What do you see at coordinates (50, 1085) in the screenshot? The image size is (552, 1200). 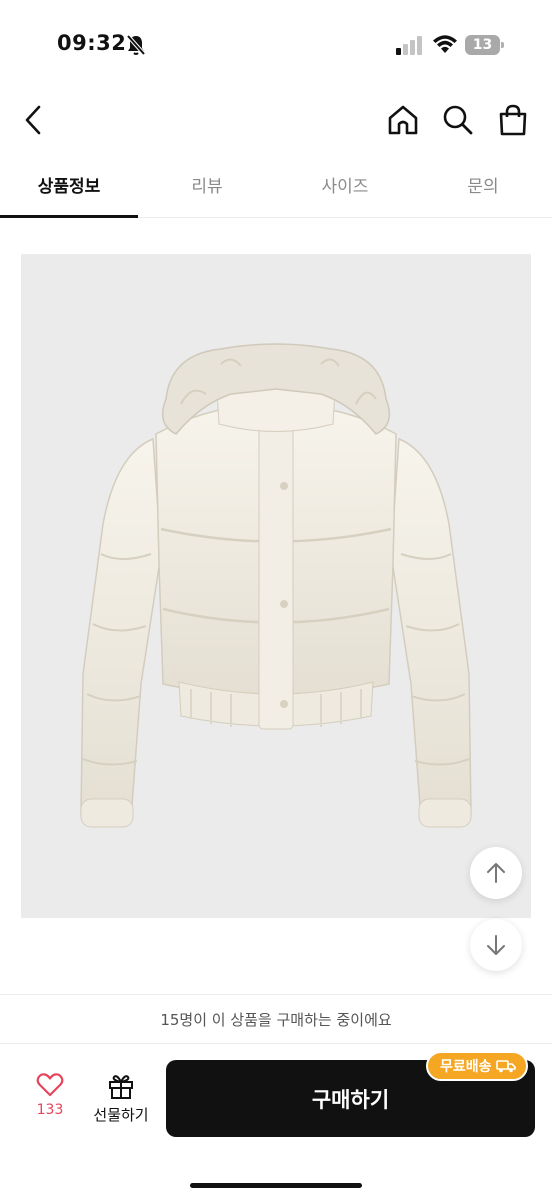 I see `heart-icon` at bounding box center [50, 1085].